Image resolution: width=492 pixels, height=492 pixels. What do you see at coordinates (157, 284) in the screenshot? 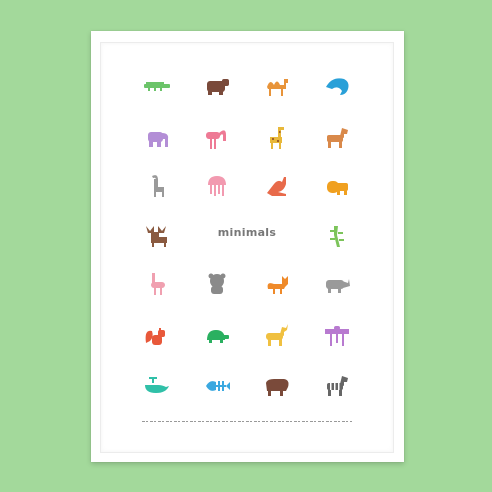
I see `ostrich-icon` at bounding box center [157, 284].